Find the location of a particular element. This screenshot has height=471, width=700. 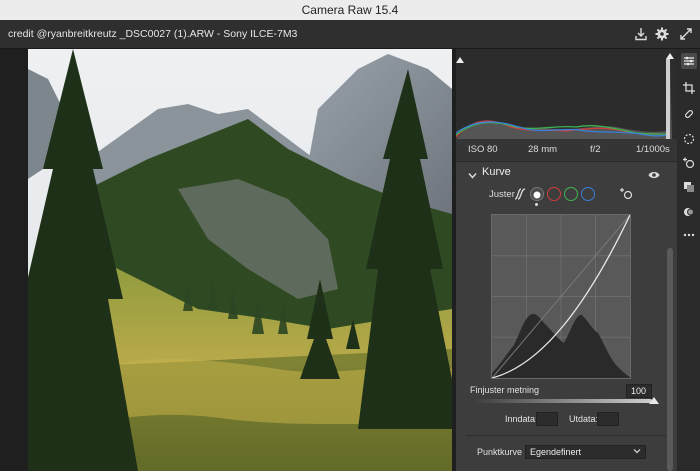

crop-icon is located at coordinates (689, 88).